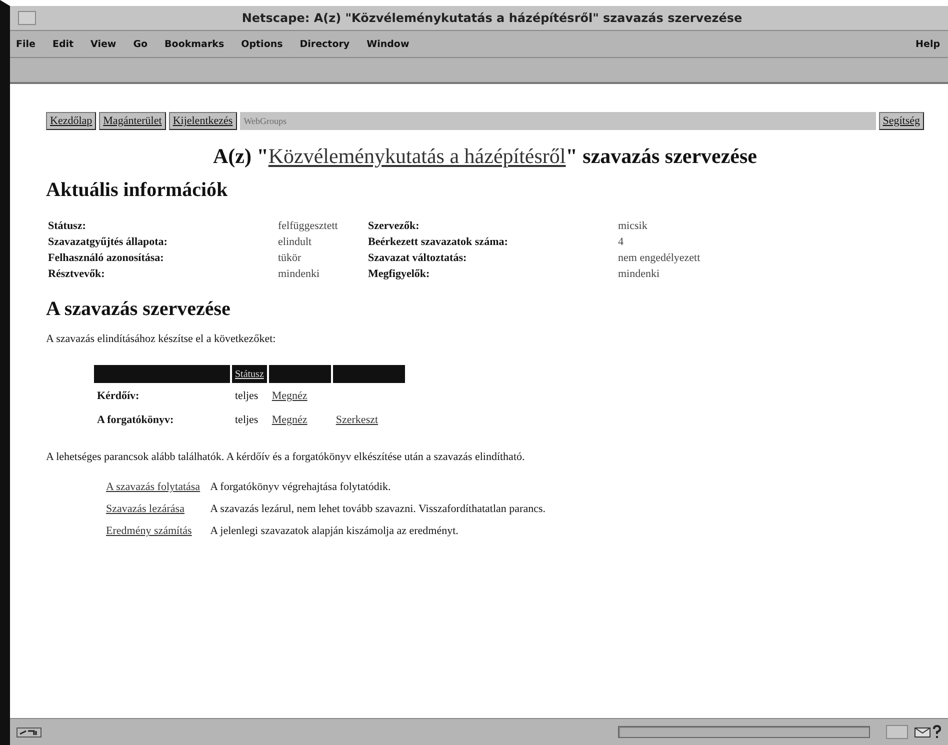 The width and height of the screenshot is (948, 745). Describe the element at coordinates (63, 44) in the screenshot. I see `menu-item: Edit` at that location.